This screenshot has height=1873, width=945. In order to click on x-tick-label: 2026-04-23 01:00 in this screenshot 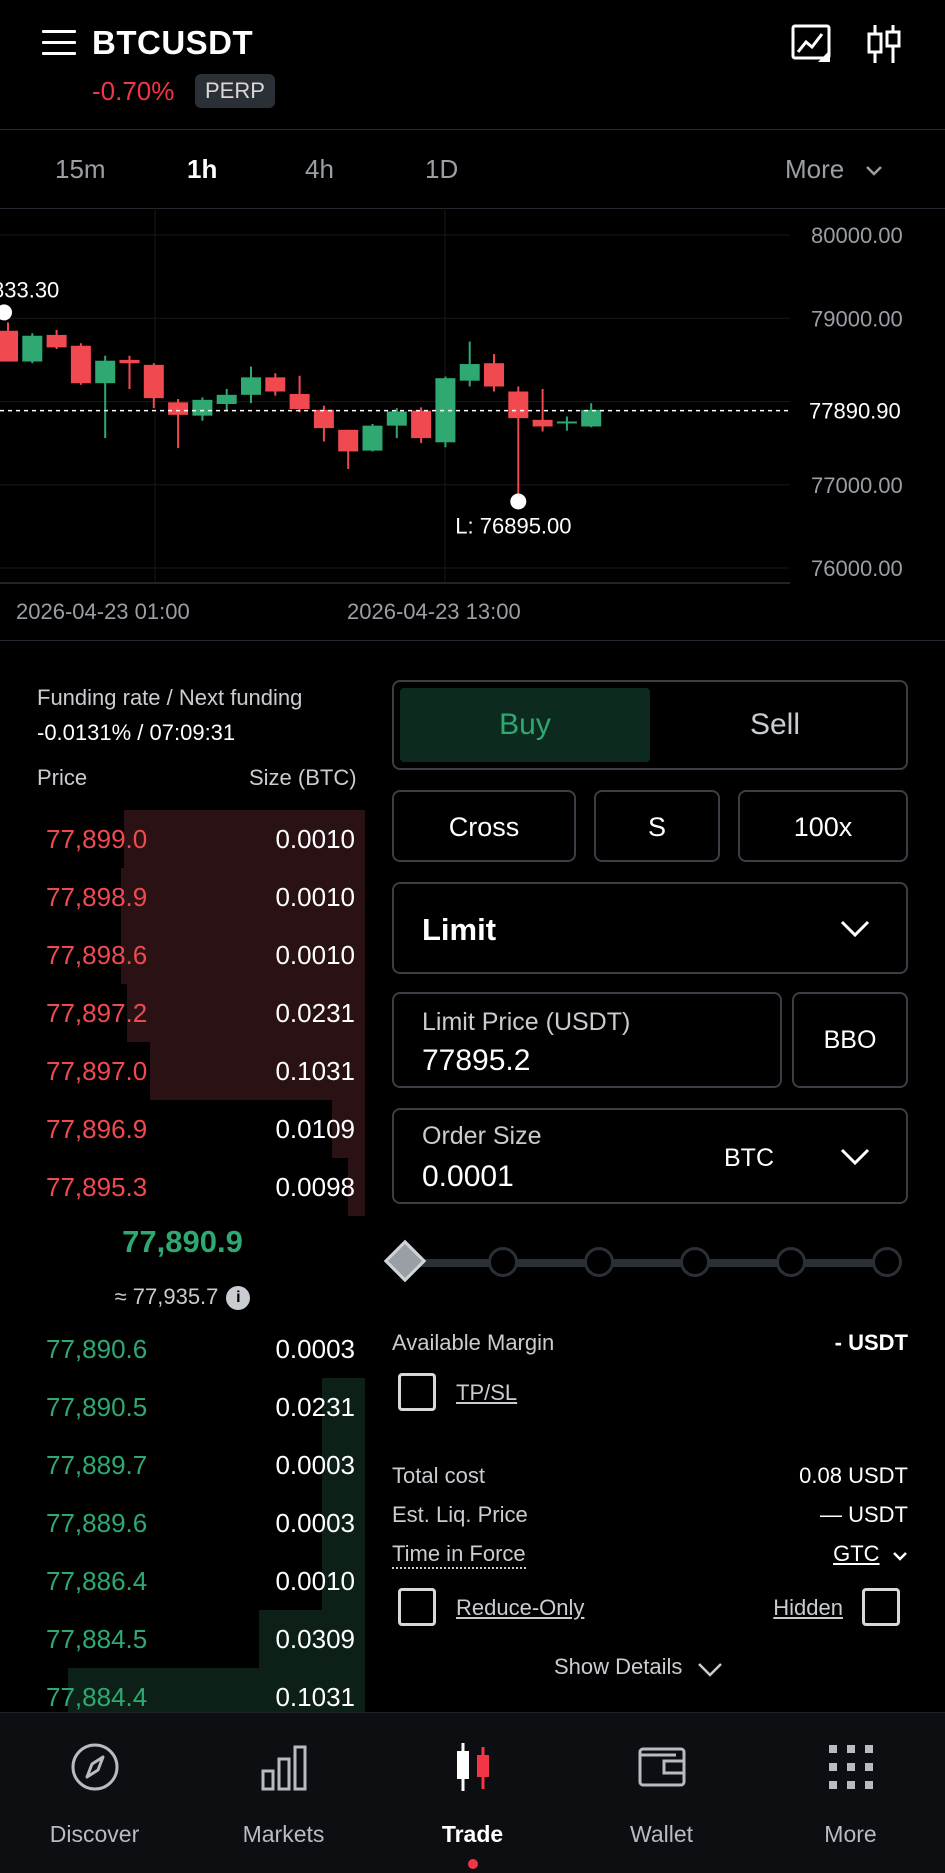, I will do `click(103, 611)`.